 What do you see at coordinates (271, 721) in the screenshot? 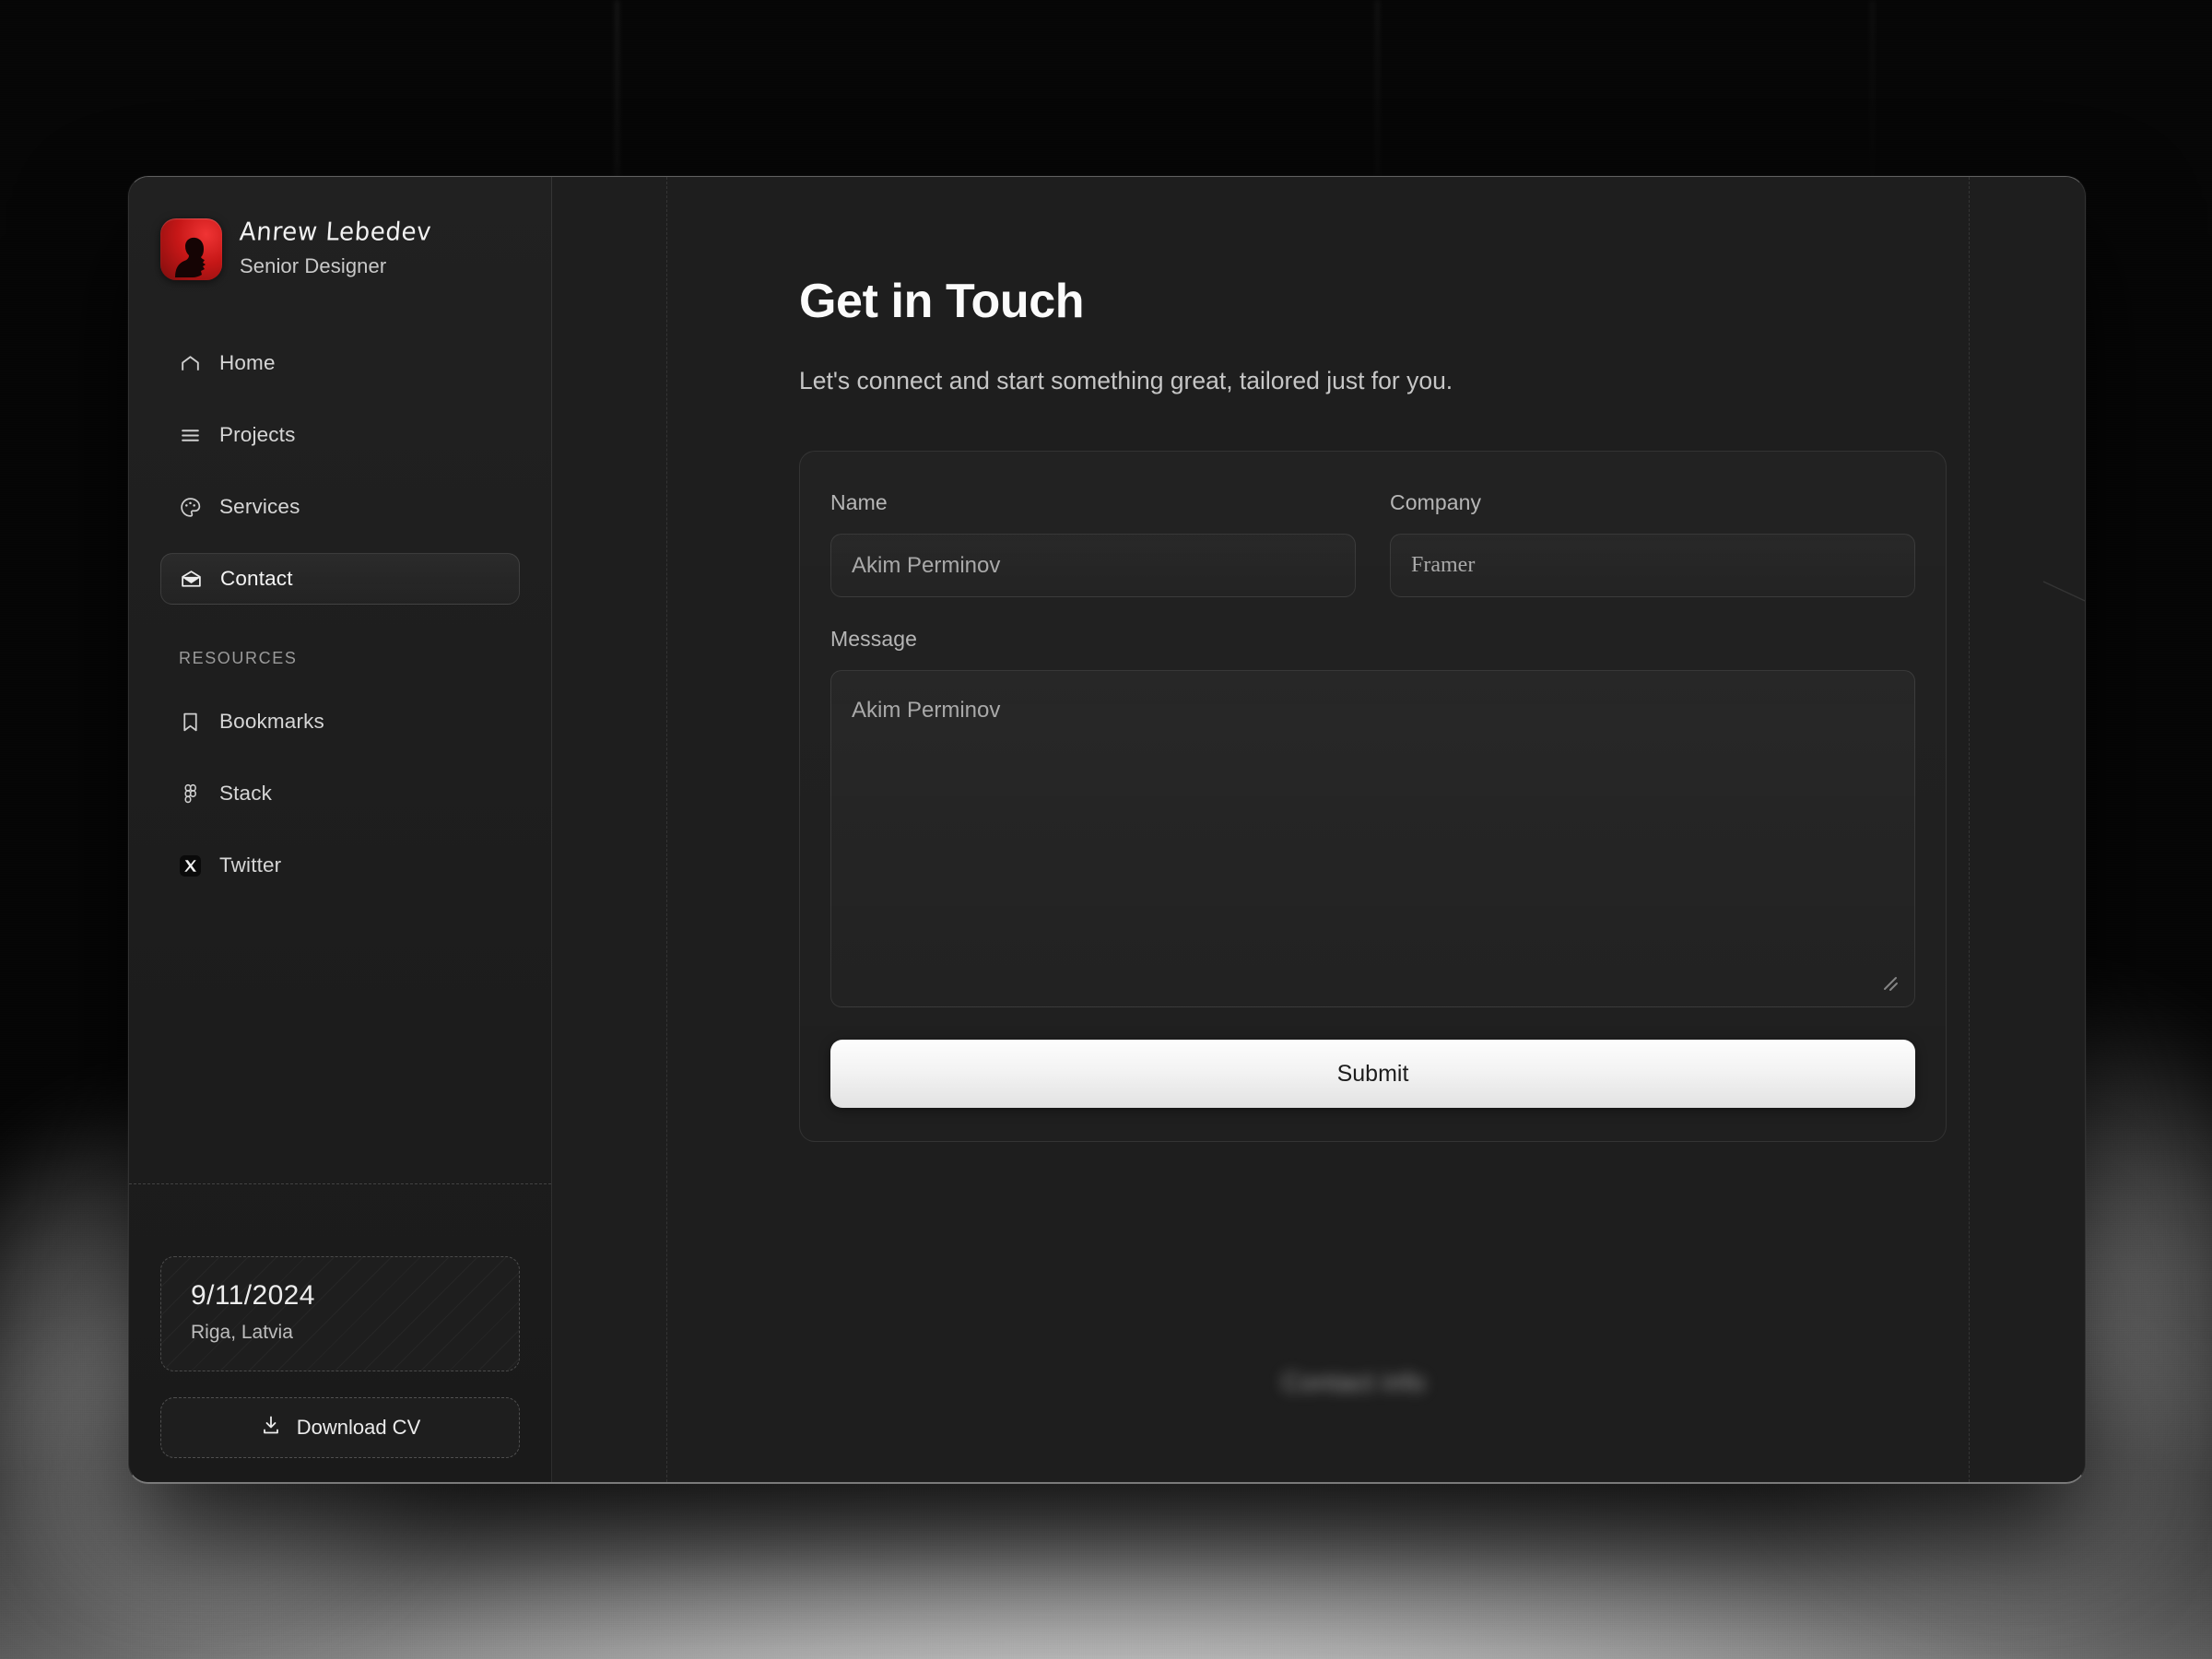
I see `sidebar-item-label: Bookmarks` at bounding box center [271, 721].